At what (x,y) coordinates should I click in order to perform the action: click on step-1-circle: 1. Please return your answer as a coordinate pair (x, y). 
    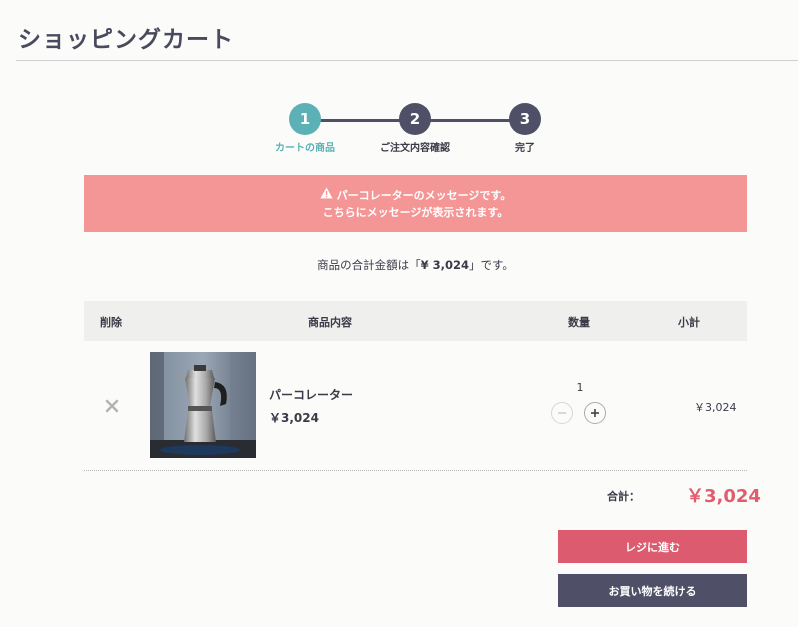
    Looking at the image, I should click on (305, 119).